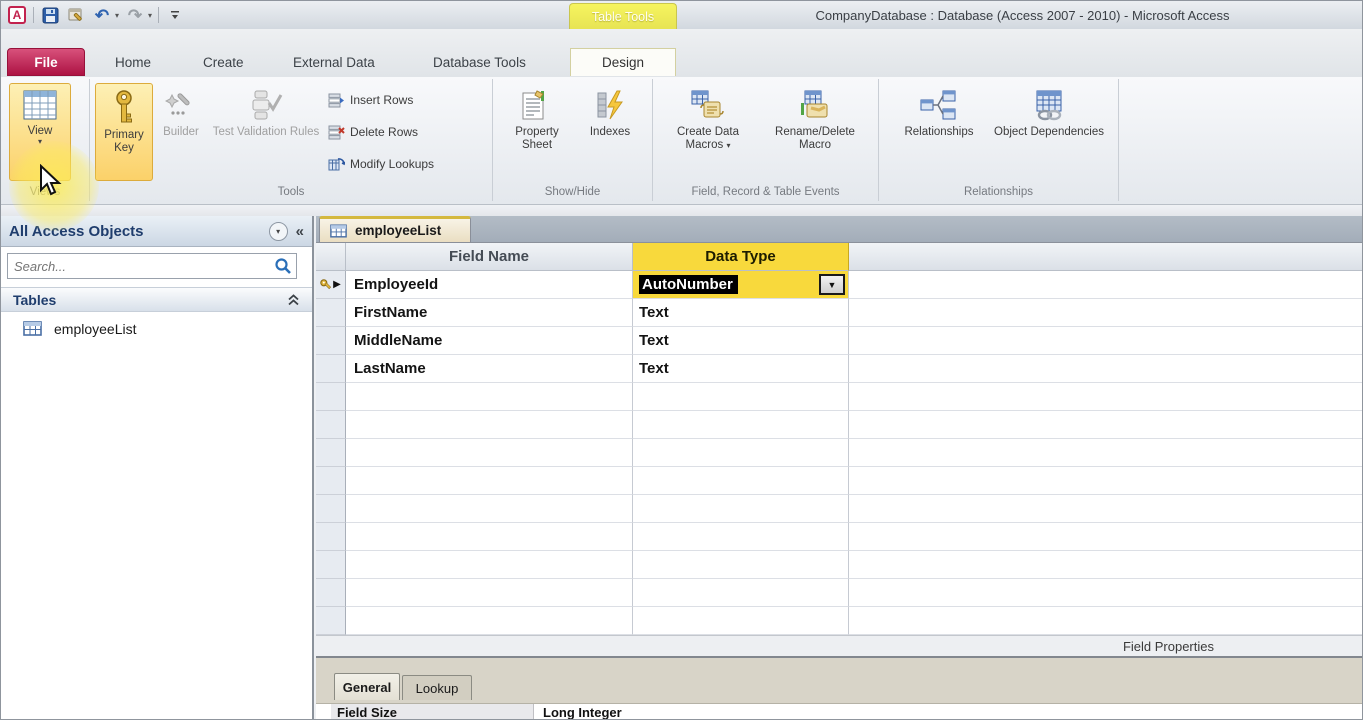  What do you see at coordinates (939, 132) in the screenshot?
I see `relationships-button: Relationships` at bounding box center [939, 132].